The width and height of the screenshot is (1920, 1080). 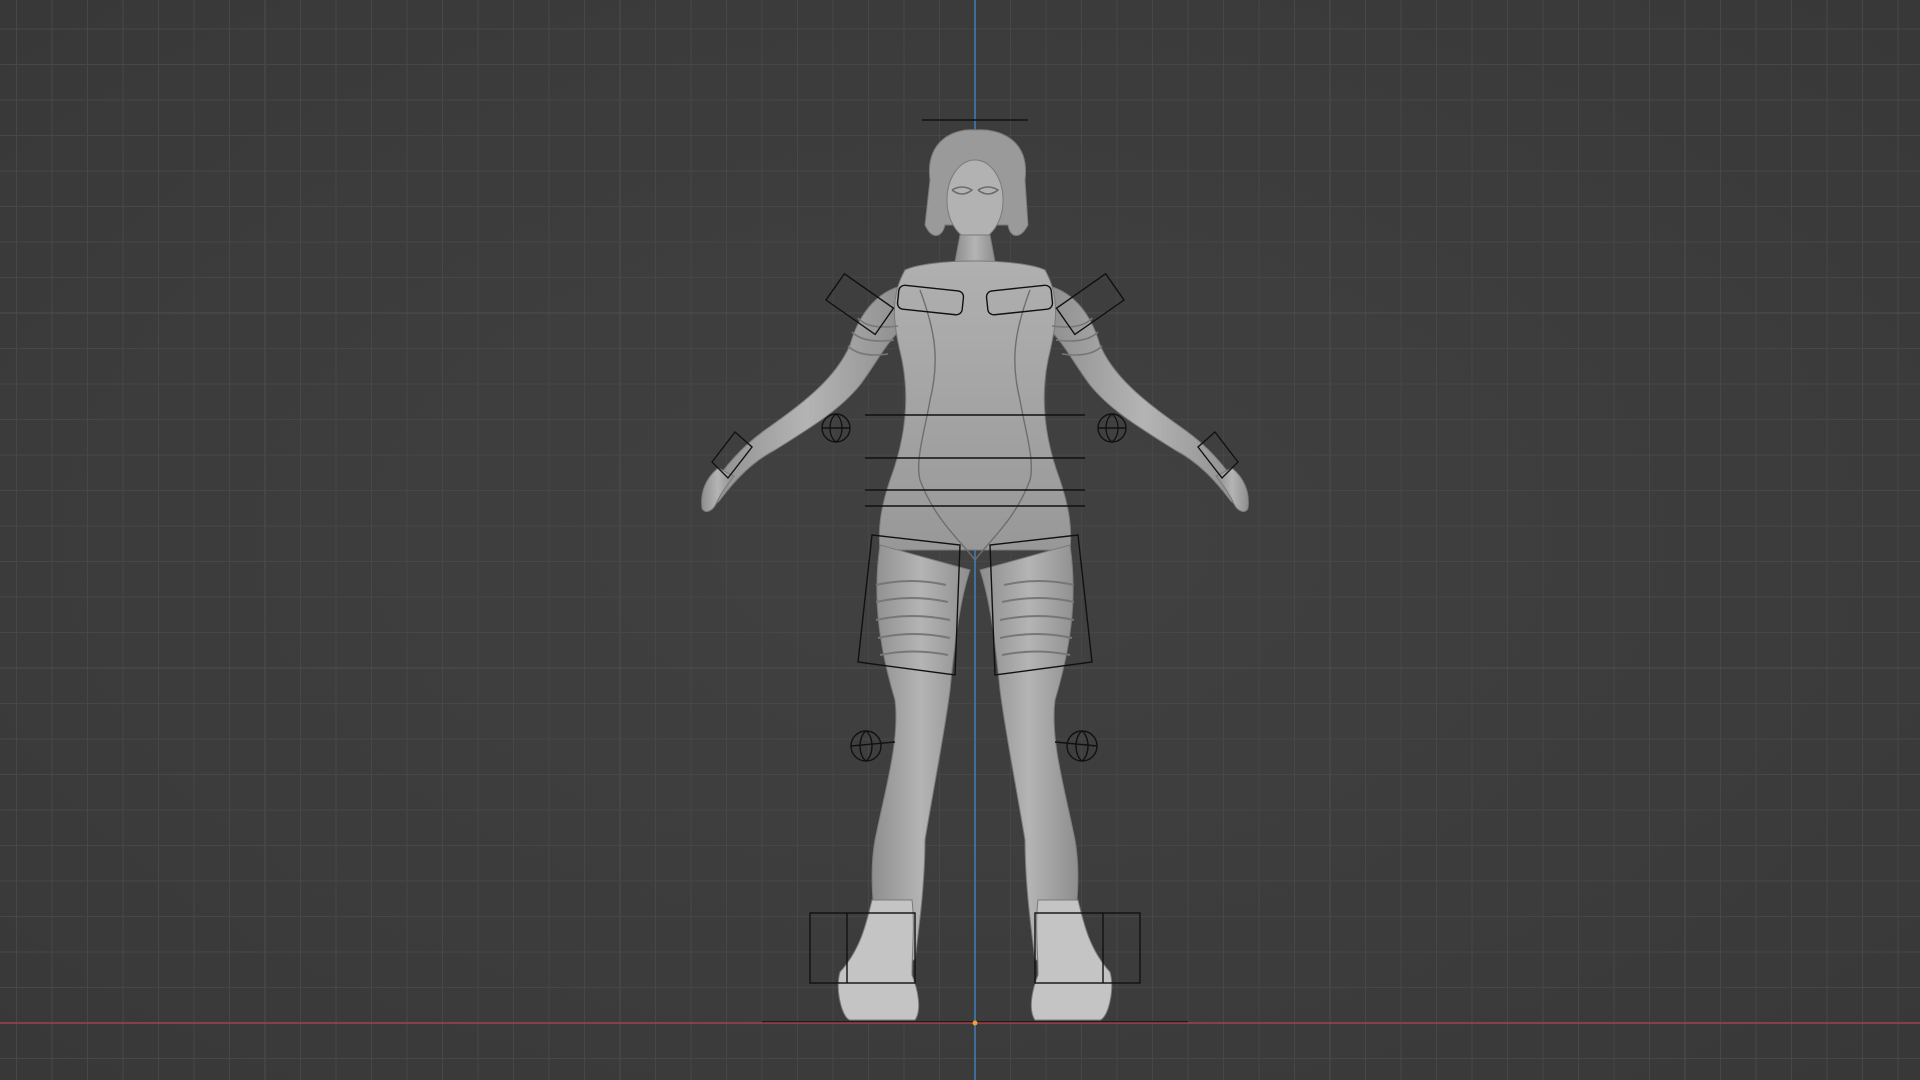 What do you see at coordinates (1029, 752) in the screenshot?
I see `leg-right` at bounding box center [1029, 752].